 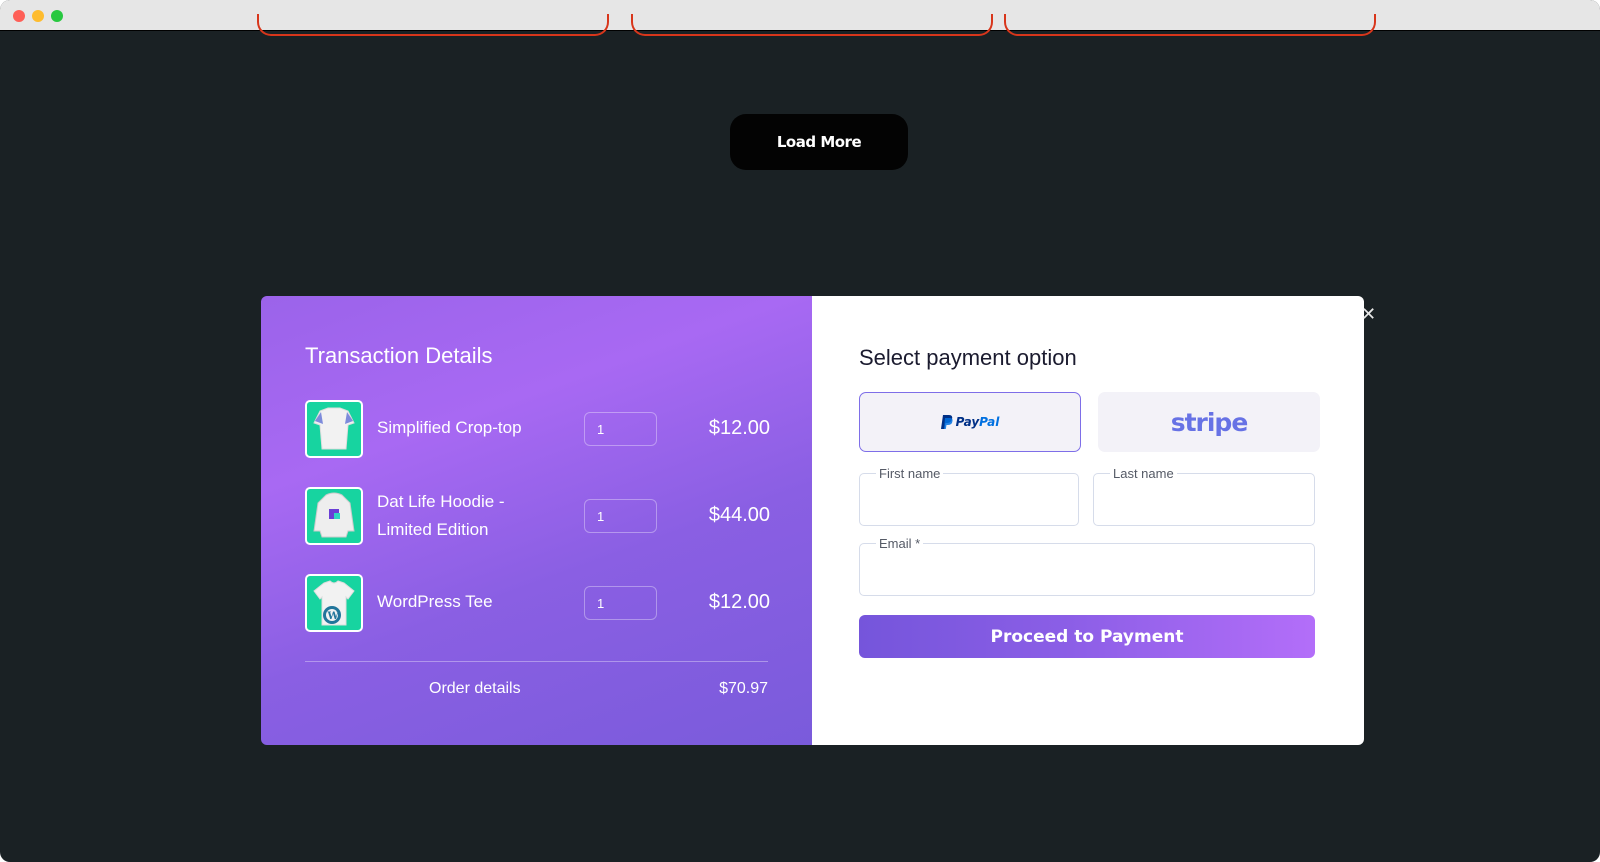 I want to click on paypal-icon, so click(x=946, y=422).